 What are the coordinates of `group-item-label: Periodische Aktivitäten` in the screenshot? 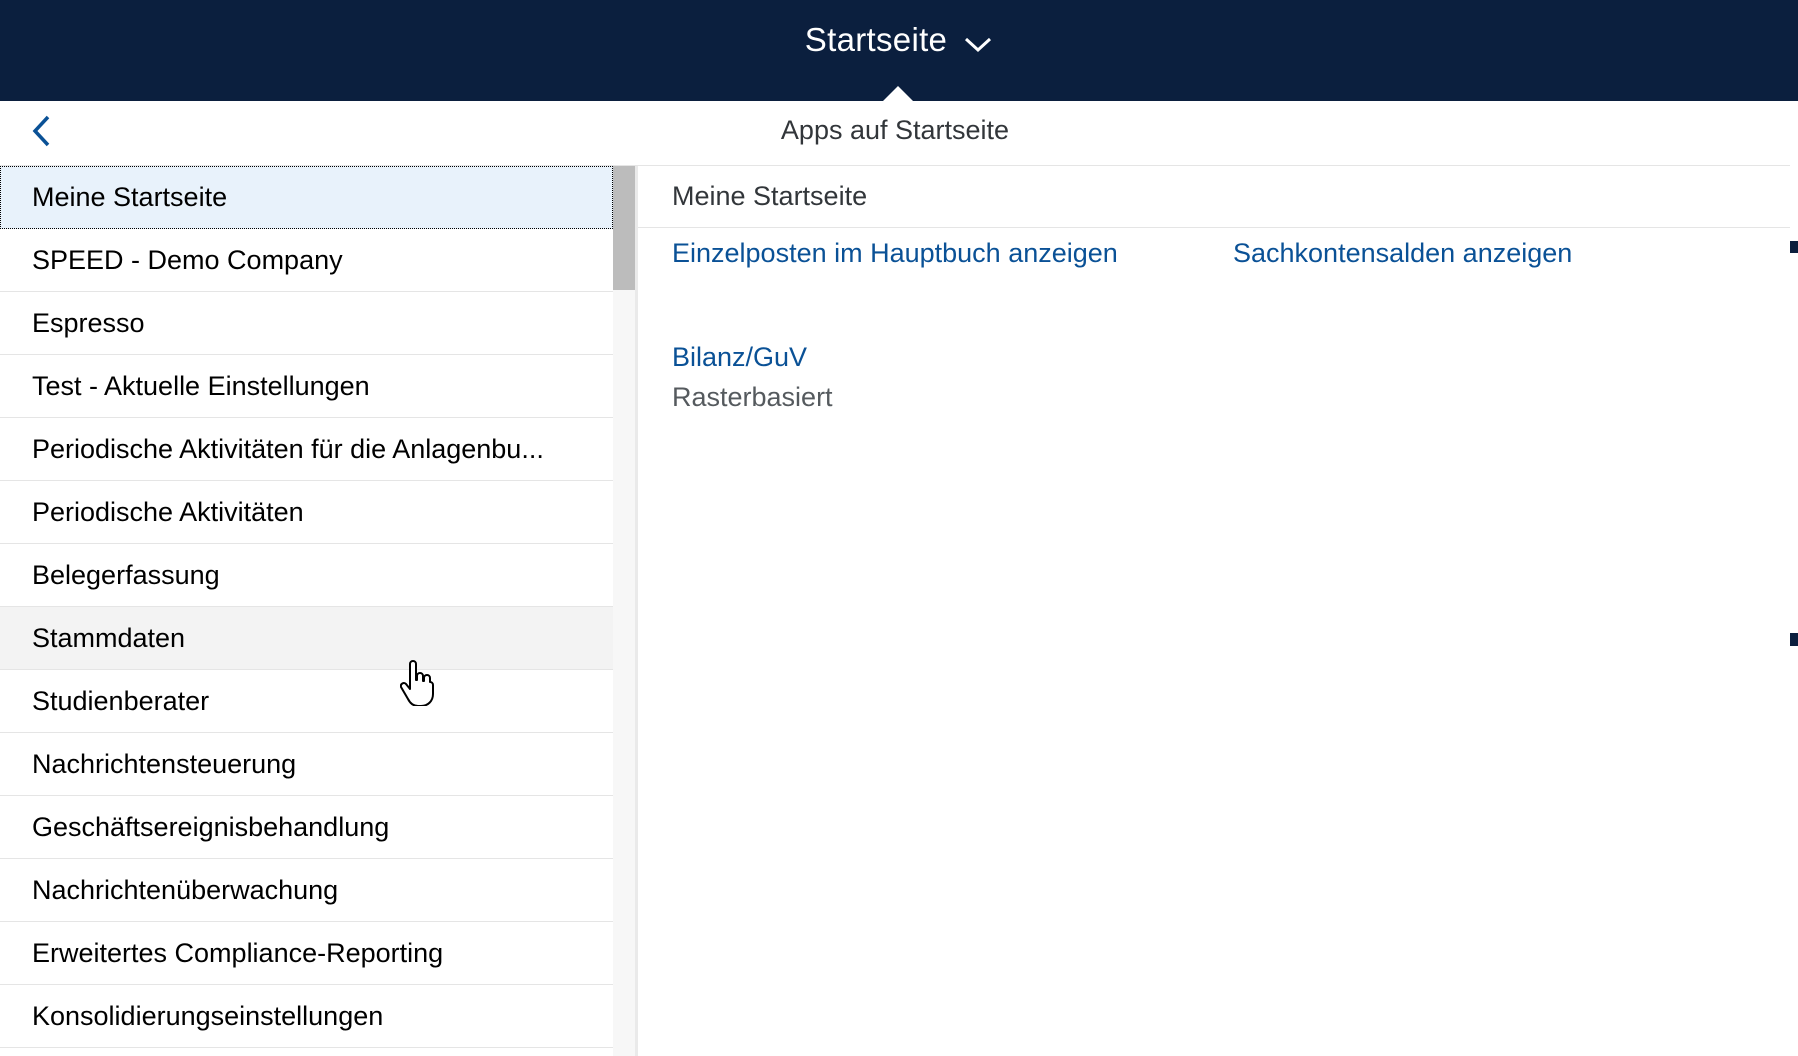 It's located at (168, 511).